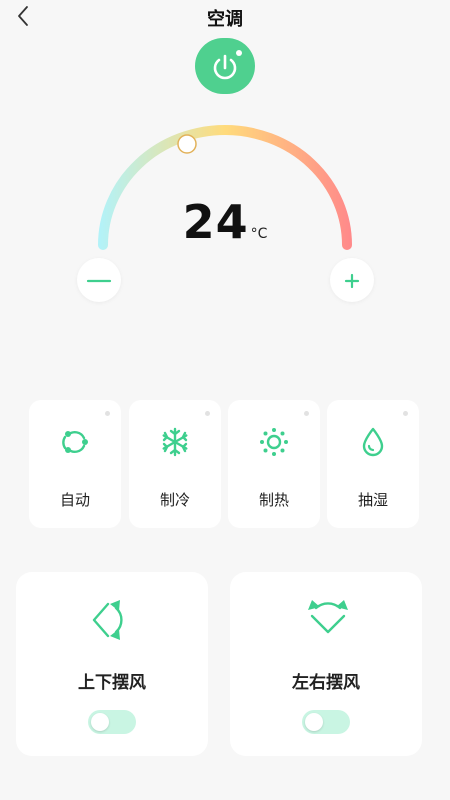 This screenshot has width=450, height=800. I want to click on mode-auto-card: 自动, so click(75, 464).